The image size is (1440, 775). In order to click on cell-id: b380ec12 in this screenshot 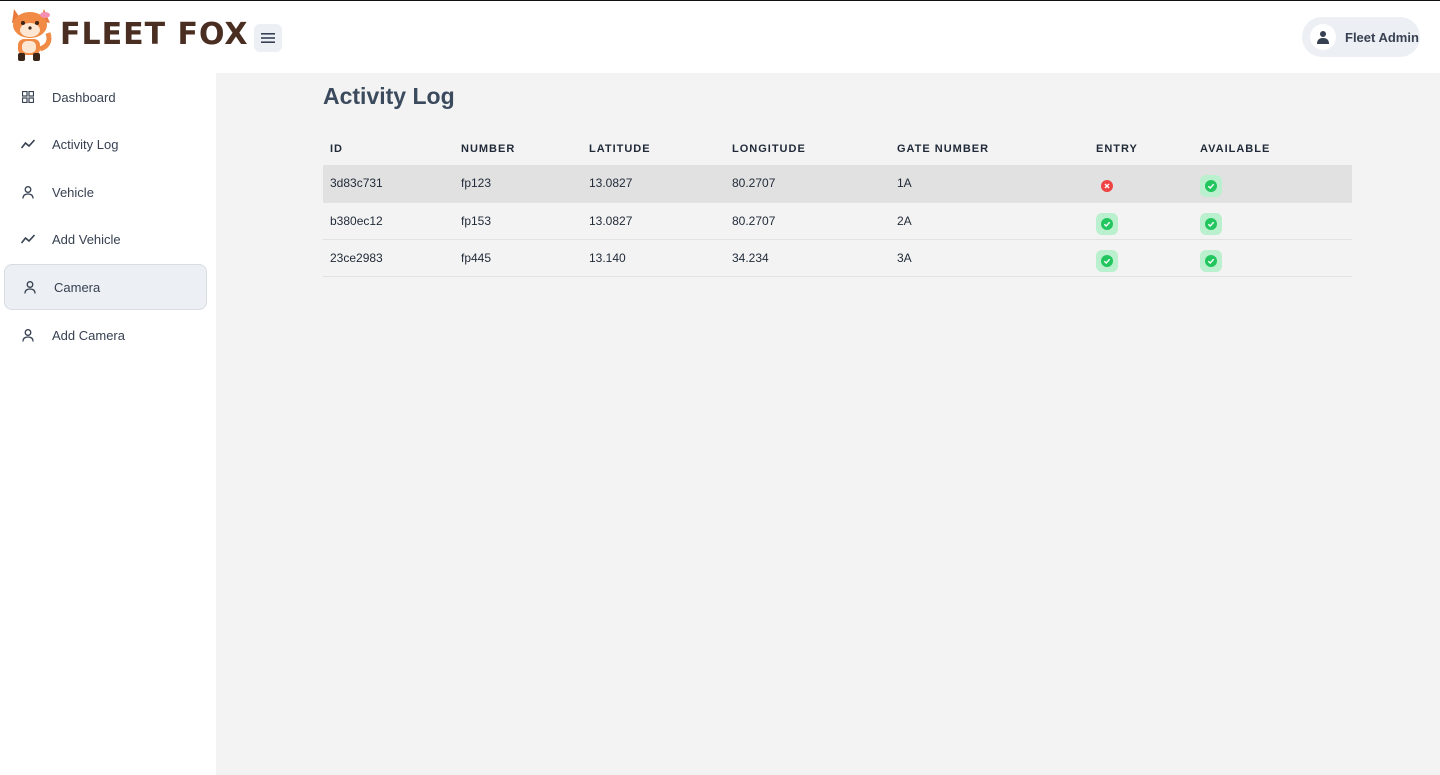, I will do `click(388, 221)`.